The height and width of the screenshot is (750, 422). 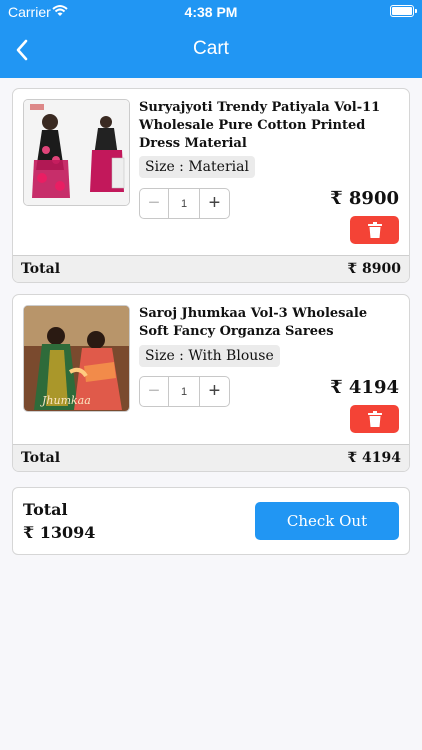 What do you see at coordinates (211, 457) in the screenshot?
I see `item-total-bar: Total ₹ 4194` at bounding box center [211, 457].